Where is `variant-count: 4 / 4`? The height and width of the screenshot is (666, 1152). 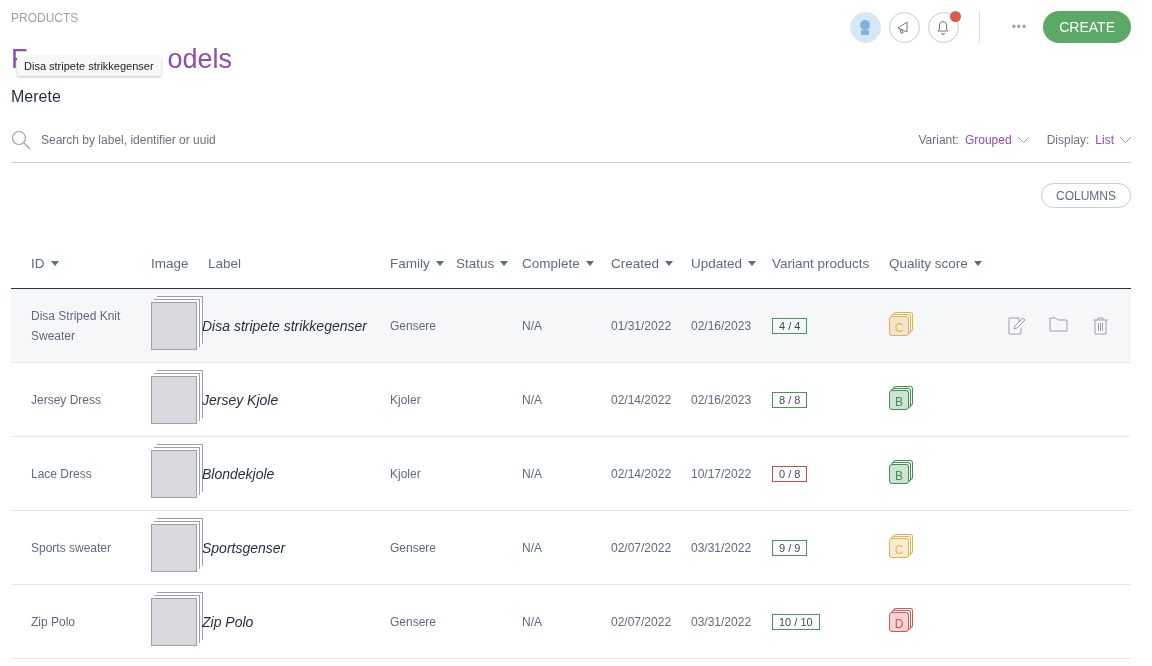
variant-count: 4 / 4 is located at coordinates (790, 325).